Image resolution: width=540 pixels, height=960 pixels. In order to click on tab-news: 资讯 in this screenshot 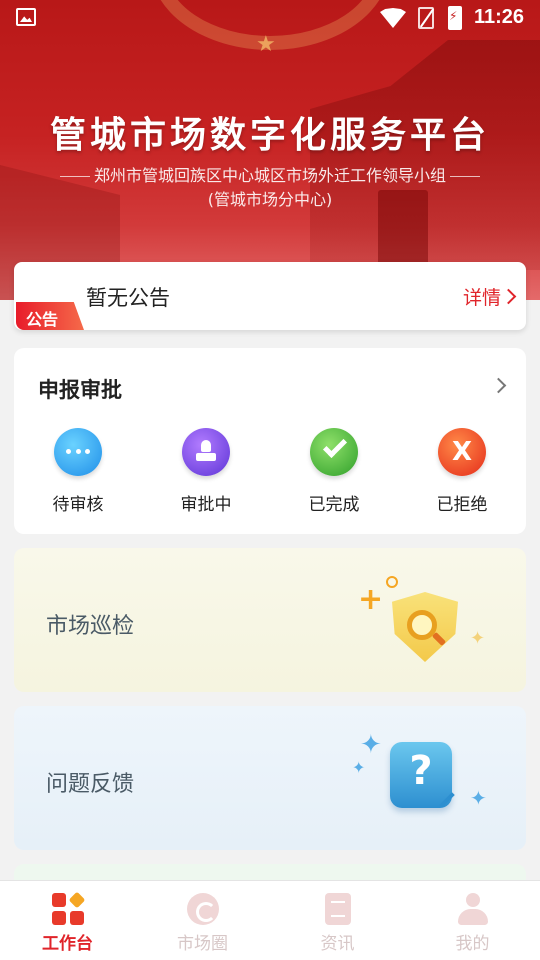, I will do `click(337, 920)`.